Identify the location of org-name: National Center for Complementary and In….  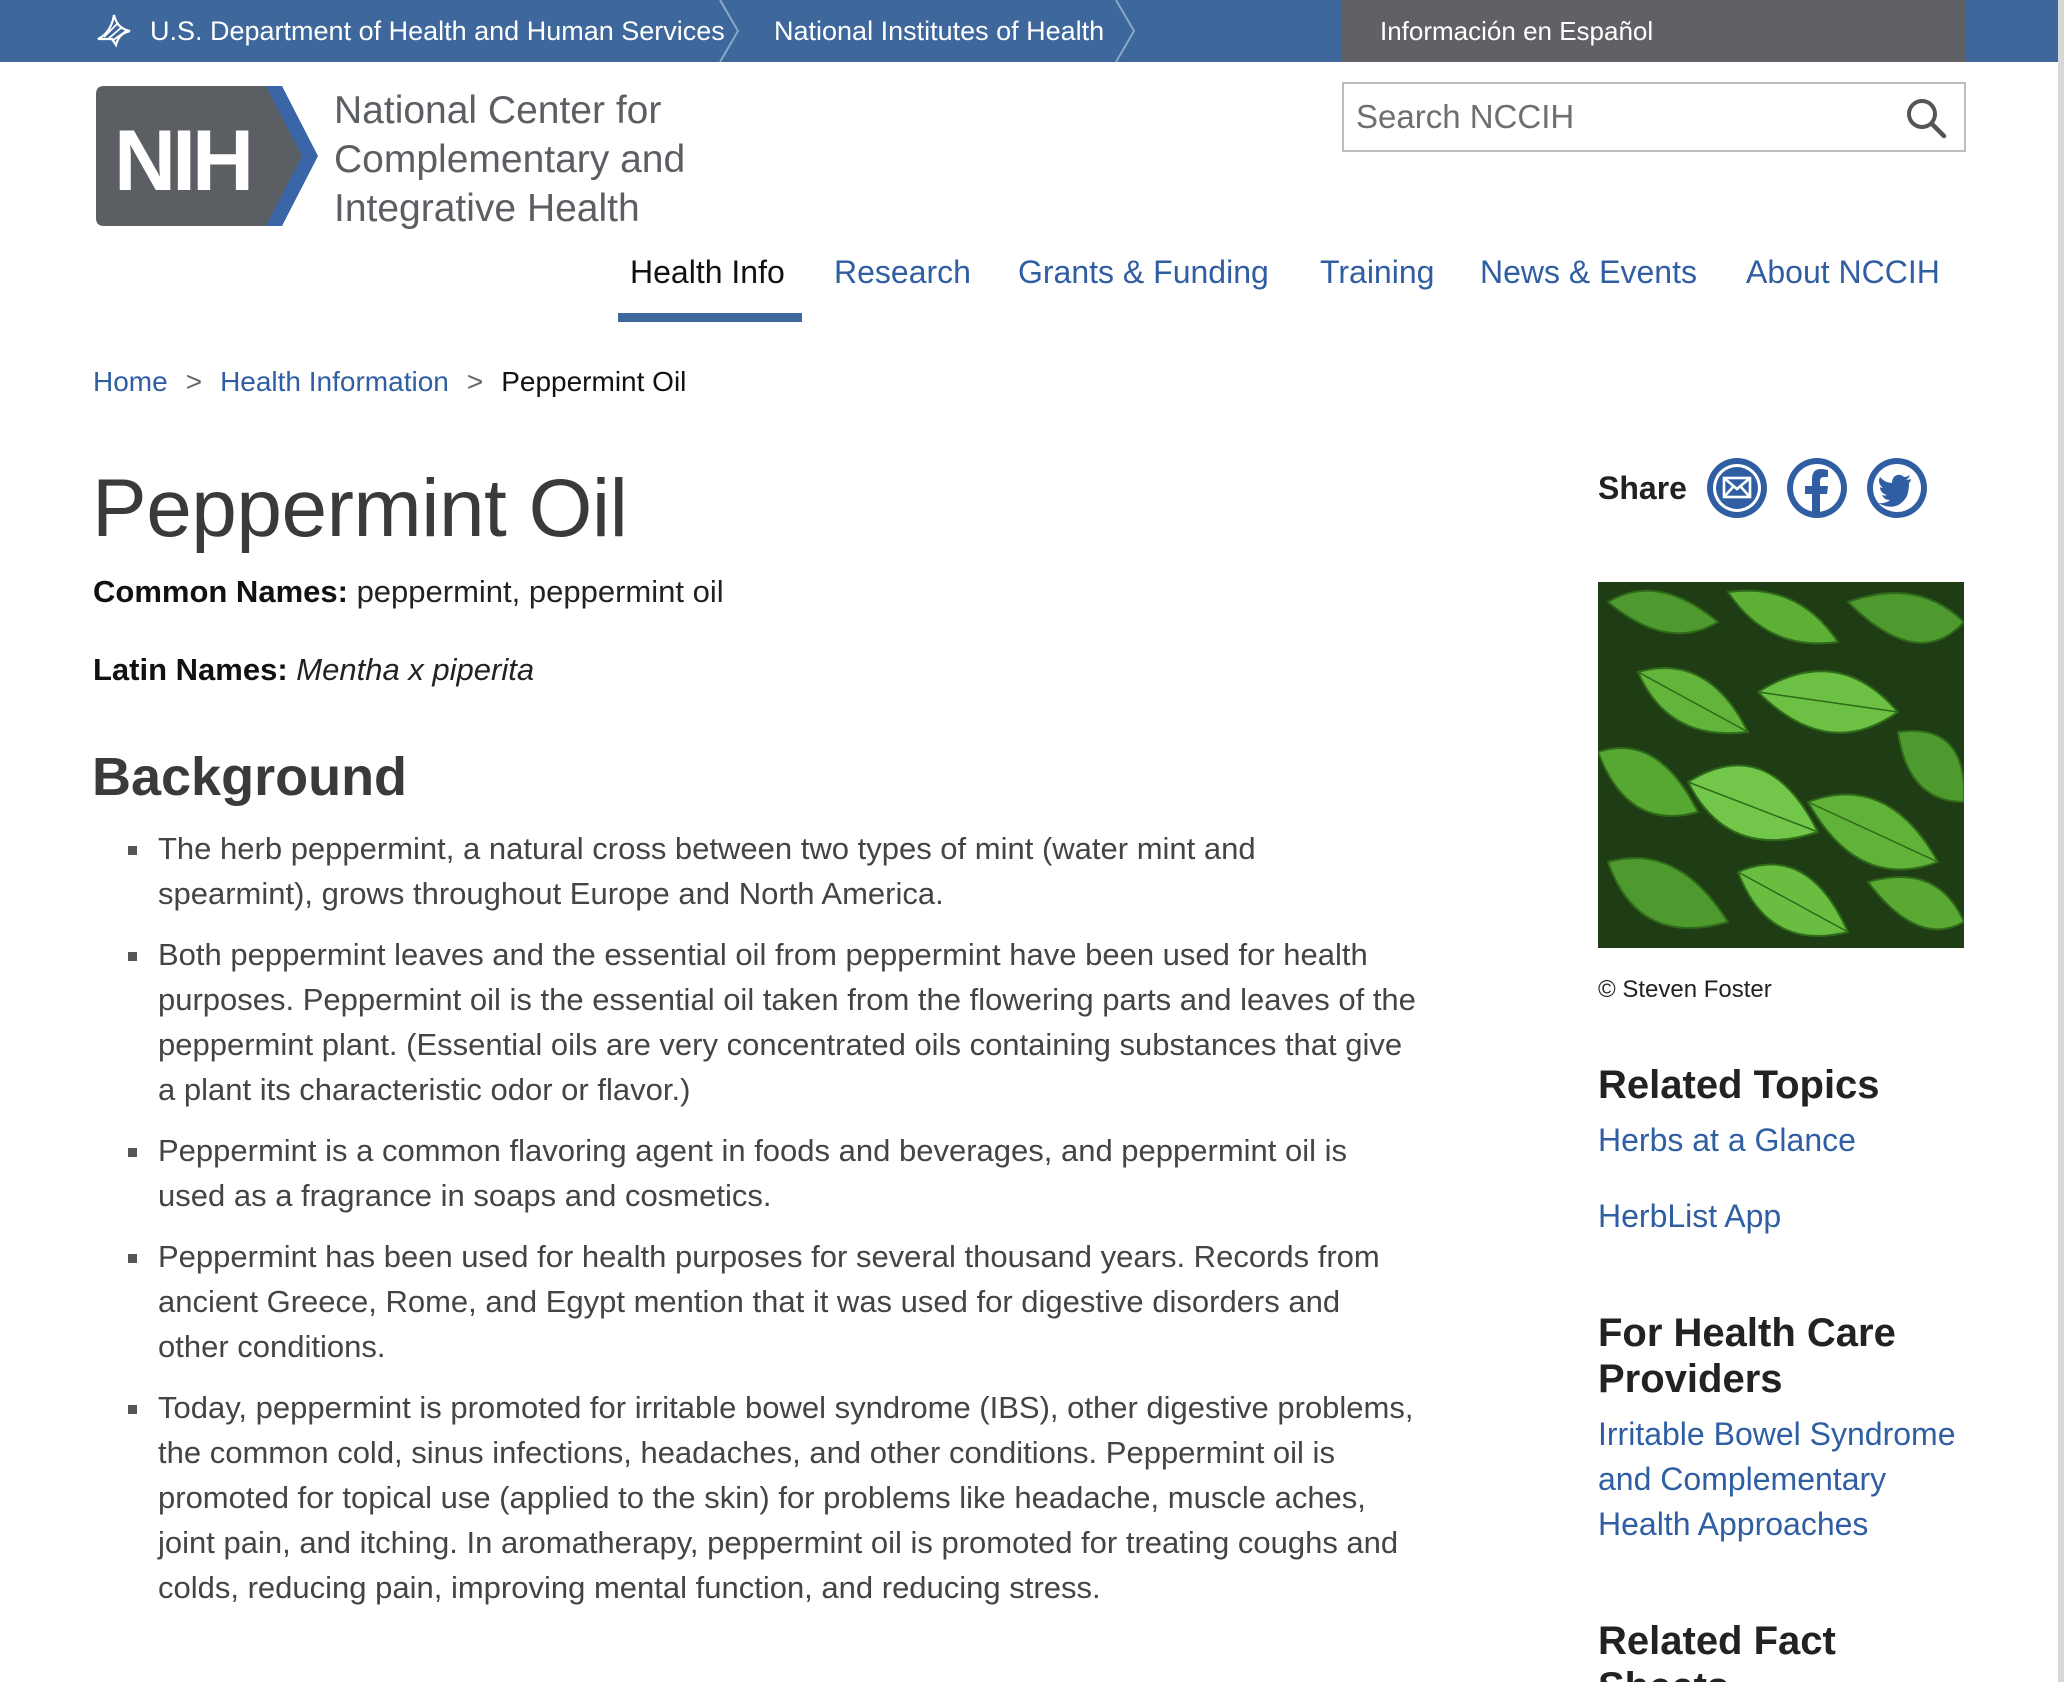
(544, 159).